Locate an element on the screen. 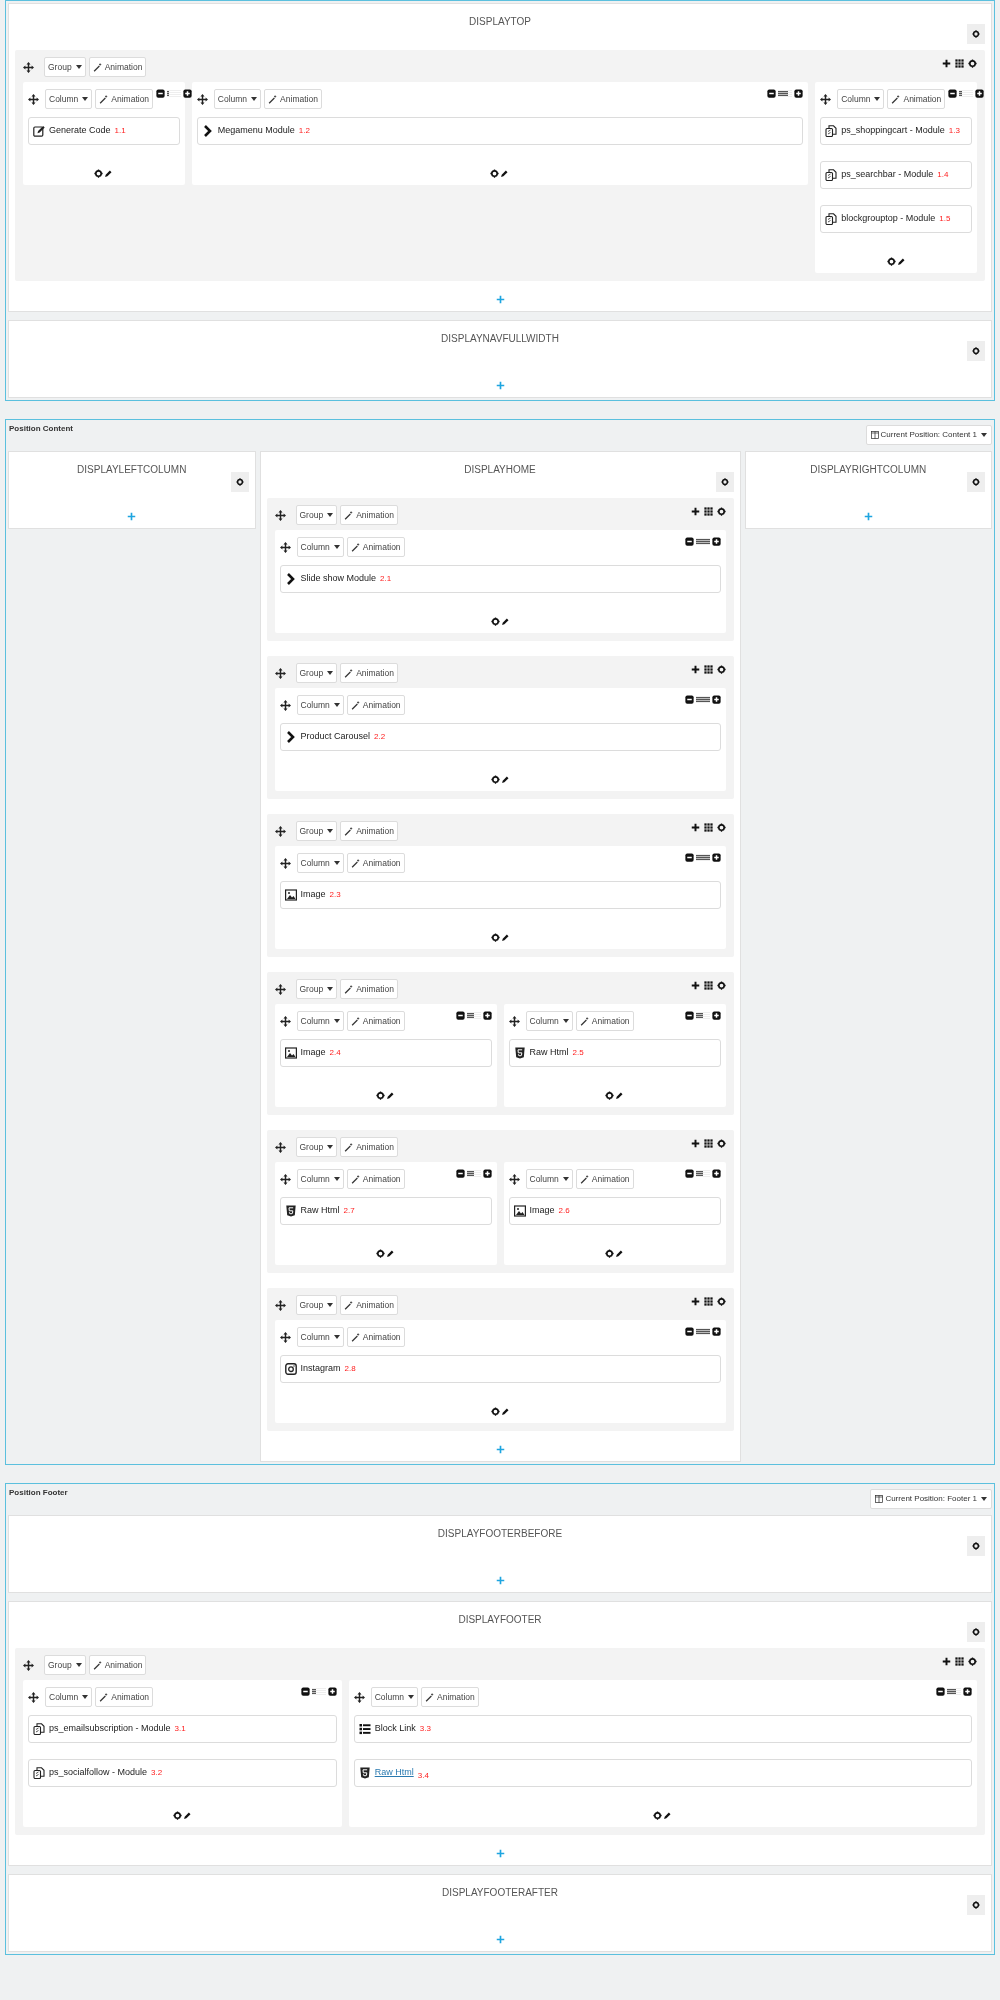  module-card: Image 2.3 is located at coordinates (500, 895).